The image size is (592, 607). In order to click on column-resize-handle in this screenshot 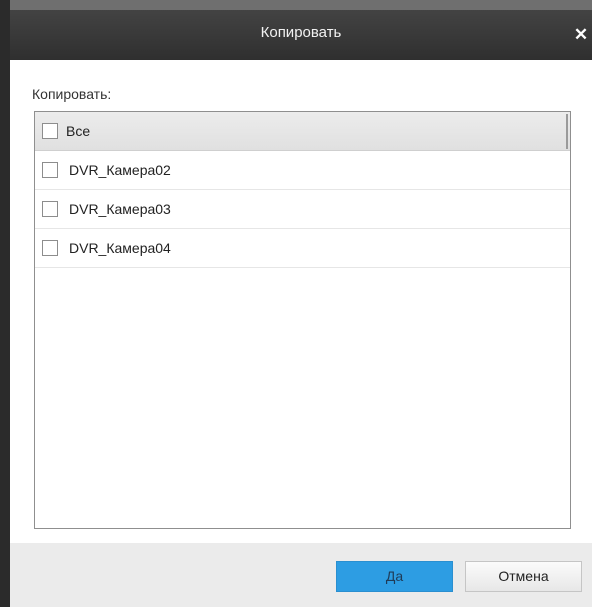, I will do `click(567, 131)`.